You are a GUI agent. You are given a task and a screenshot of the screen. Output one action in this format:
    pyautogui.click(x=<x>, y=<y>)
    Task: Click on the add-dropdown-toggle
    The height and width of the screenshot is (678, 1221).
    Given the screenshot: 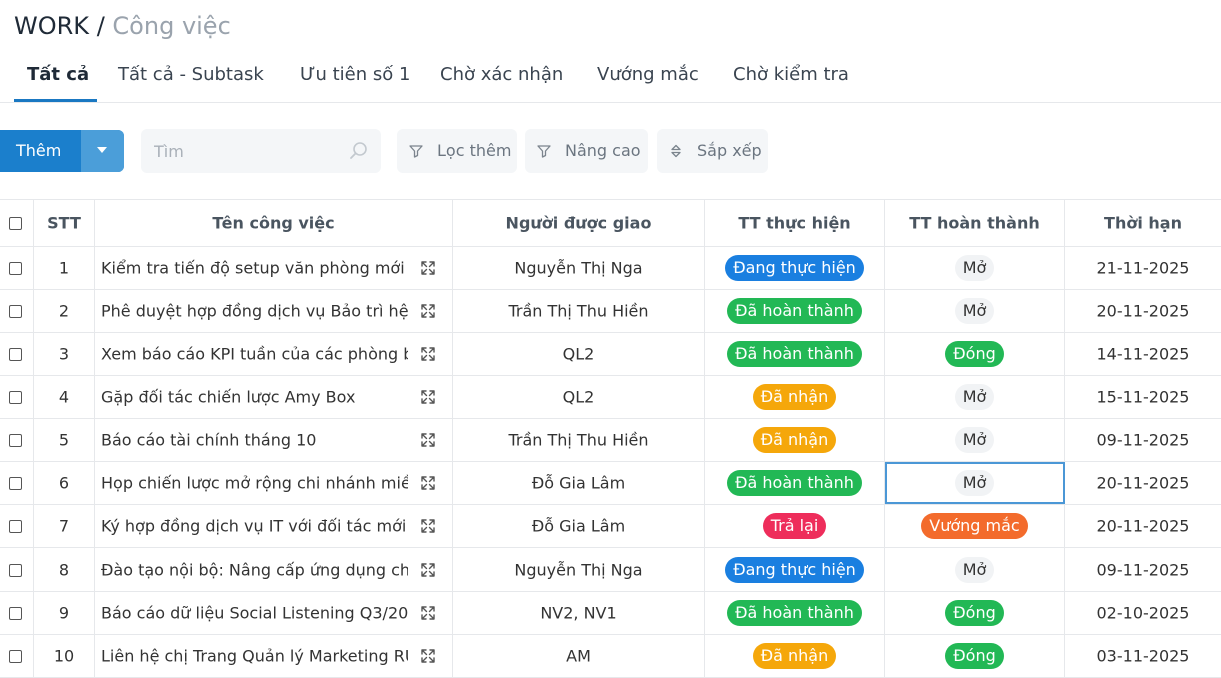 What is the action you would take?
    pyautogui.click(x=102, y=151)
    